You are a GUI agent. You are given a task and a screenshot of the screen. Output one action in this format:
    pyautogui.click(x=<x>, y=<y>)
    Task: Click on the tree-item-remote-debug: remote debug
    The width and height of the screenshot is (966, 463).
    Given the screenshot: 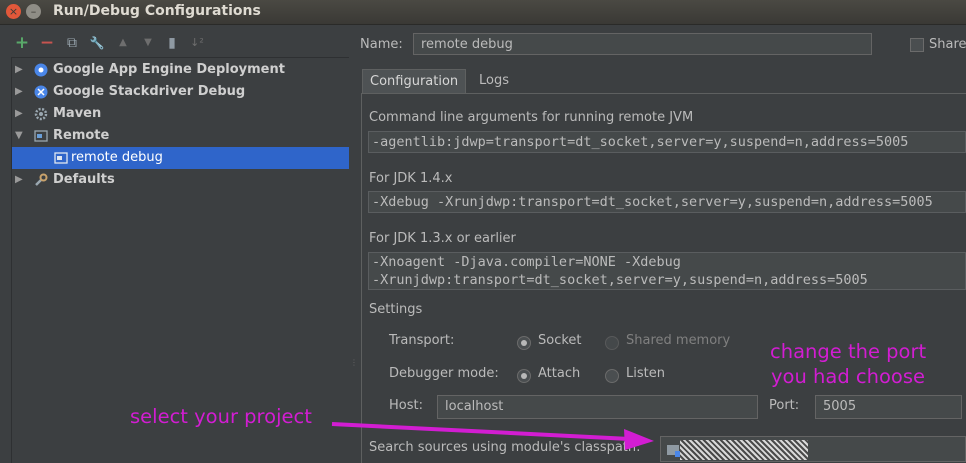 What is the action you would take?
    pyautogui.click(x=180, y=158)
    